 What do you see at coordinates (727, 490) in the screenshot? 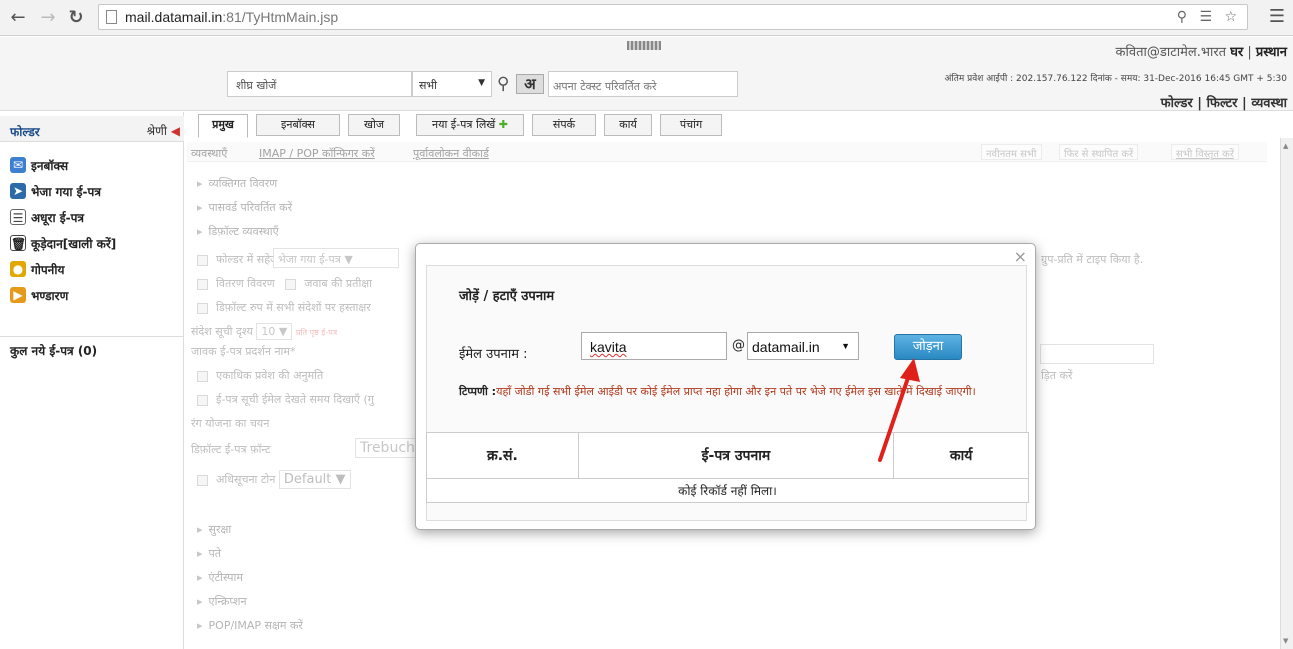
I see `empty-row: कोई रिकॉर्ड नहीं मिला।` at bounding box center [727, 490].